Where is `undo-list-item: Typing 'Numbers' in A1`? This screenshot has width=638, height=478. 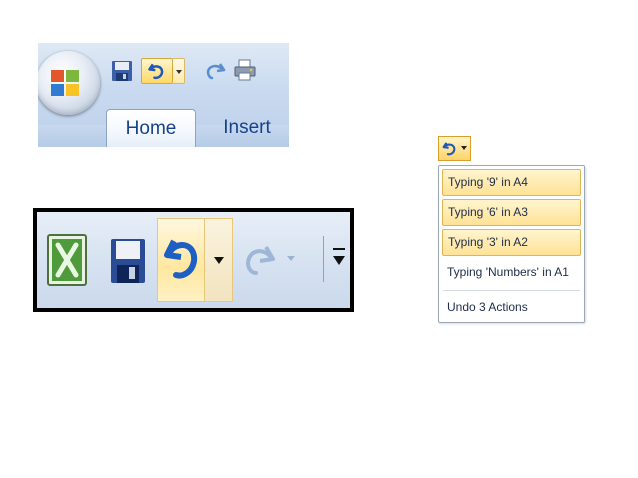
undo-list-item: Typing 'Numbers' in A1 is located at coordinates (511, 272).